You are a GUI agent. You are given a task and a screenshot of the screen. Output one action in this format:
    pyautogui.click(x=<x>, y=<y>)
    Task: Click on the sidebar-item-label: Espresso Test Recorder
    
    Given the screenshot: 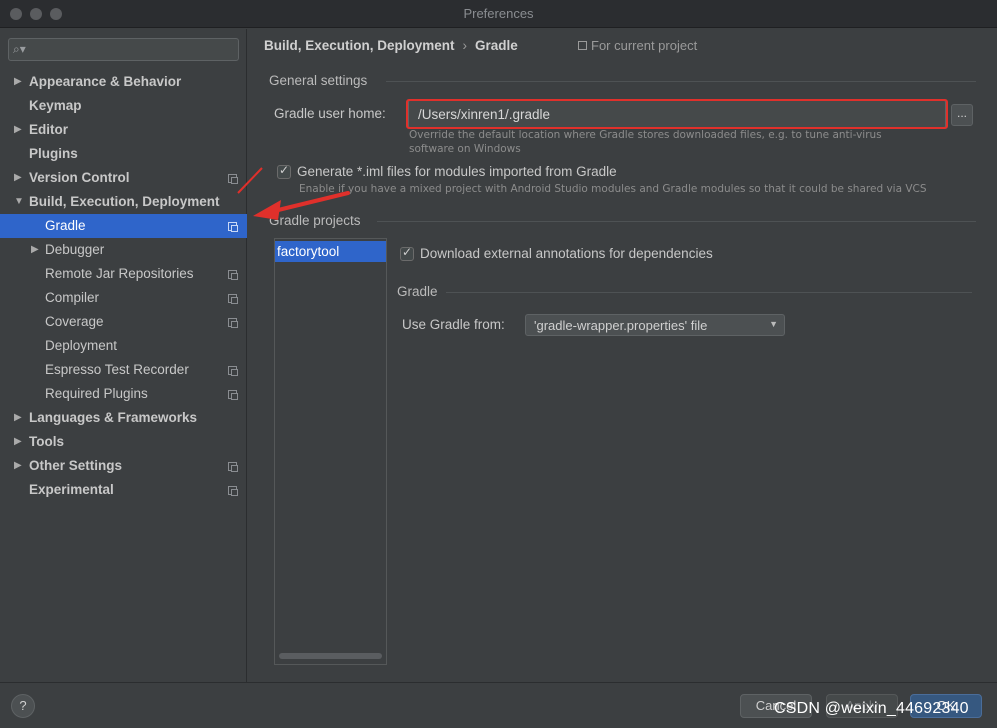 What is the action you would take?
    pyautogui.click(x=117, y=369)
    